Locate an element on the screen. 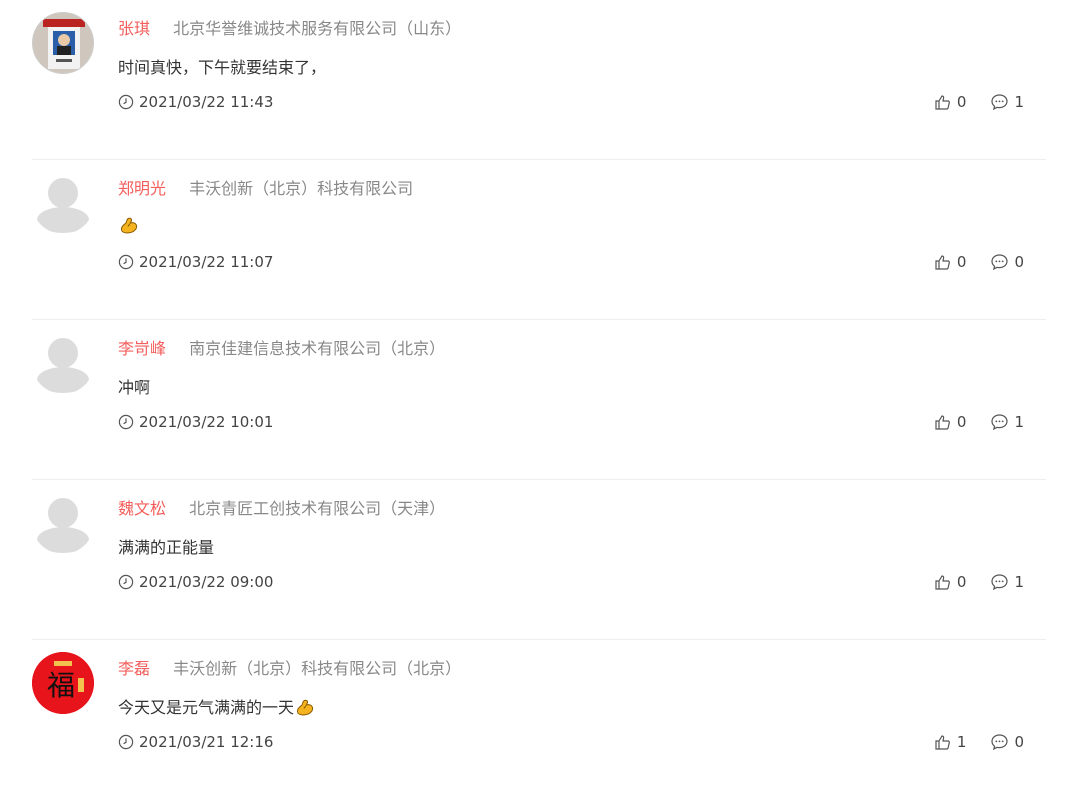  author-name: 魏文松 is located at coordinates (142, 508).